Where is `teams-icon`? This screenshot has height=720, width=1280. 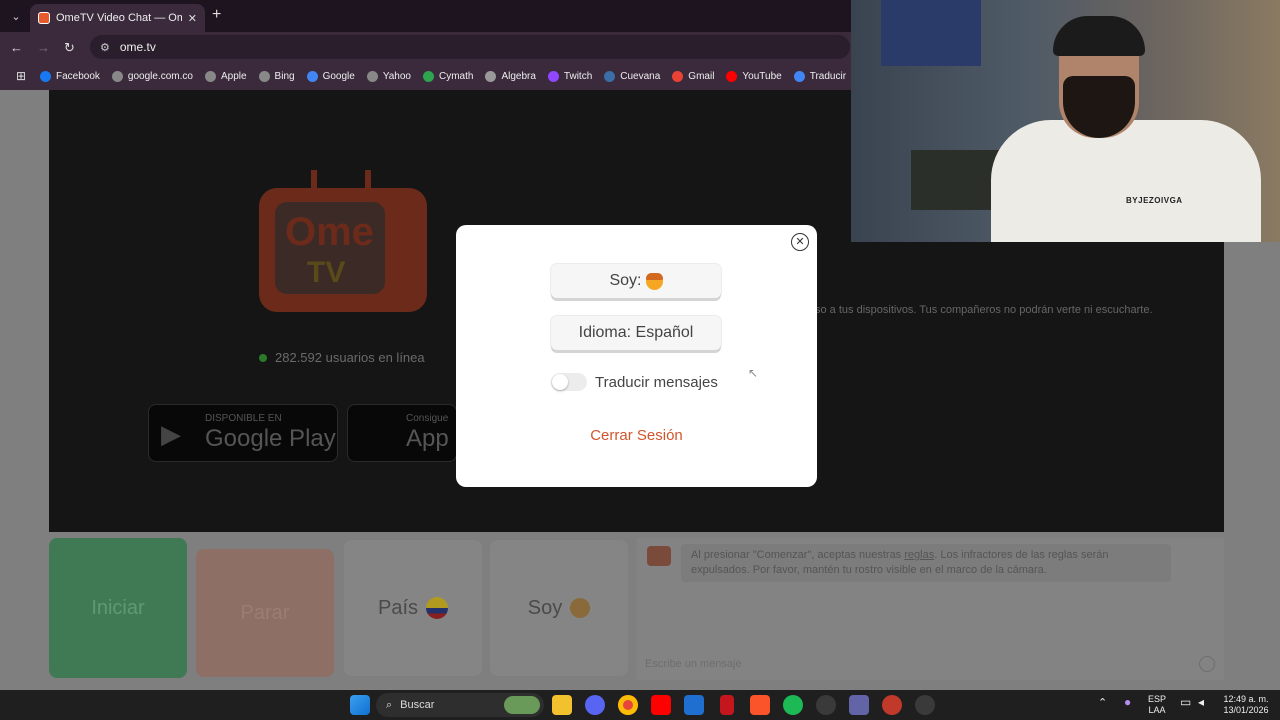 teams-icon is located at coordinates (859, 705).